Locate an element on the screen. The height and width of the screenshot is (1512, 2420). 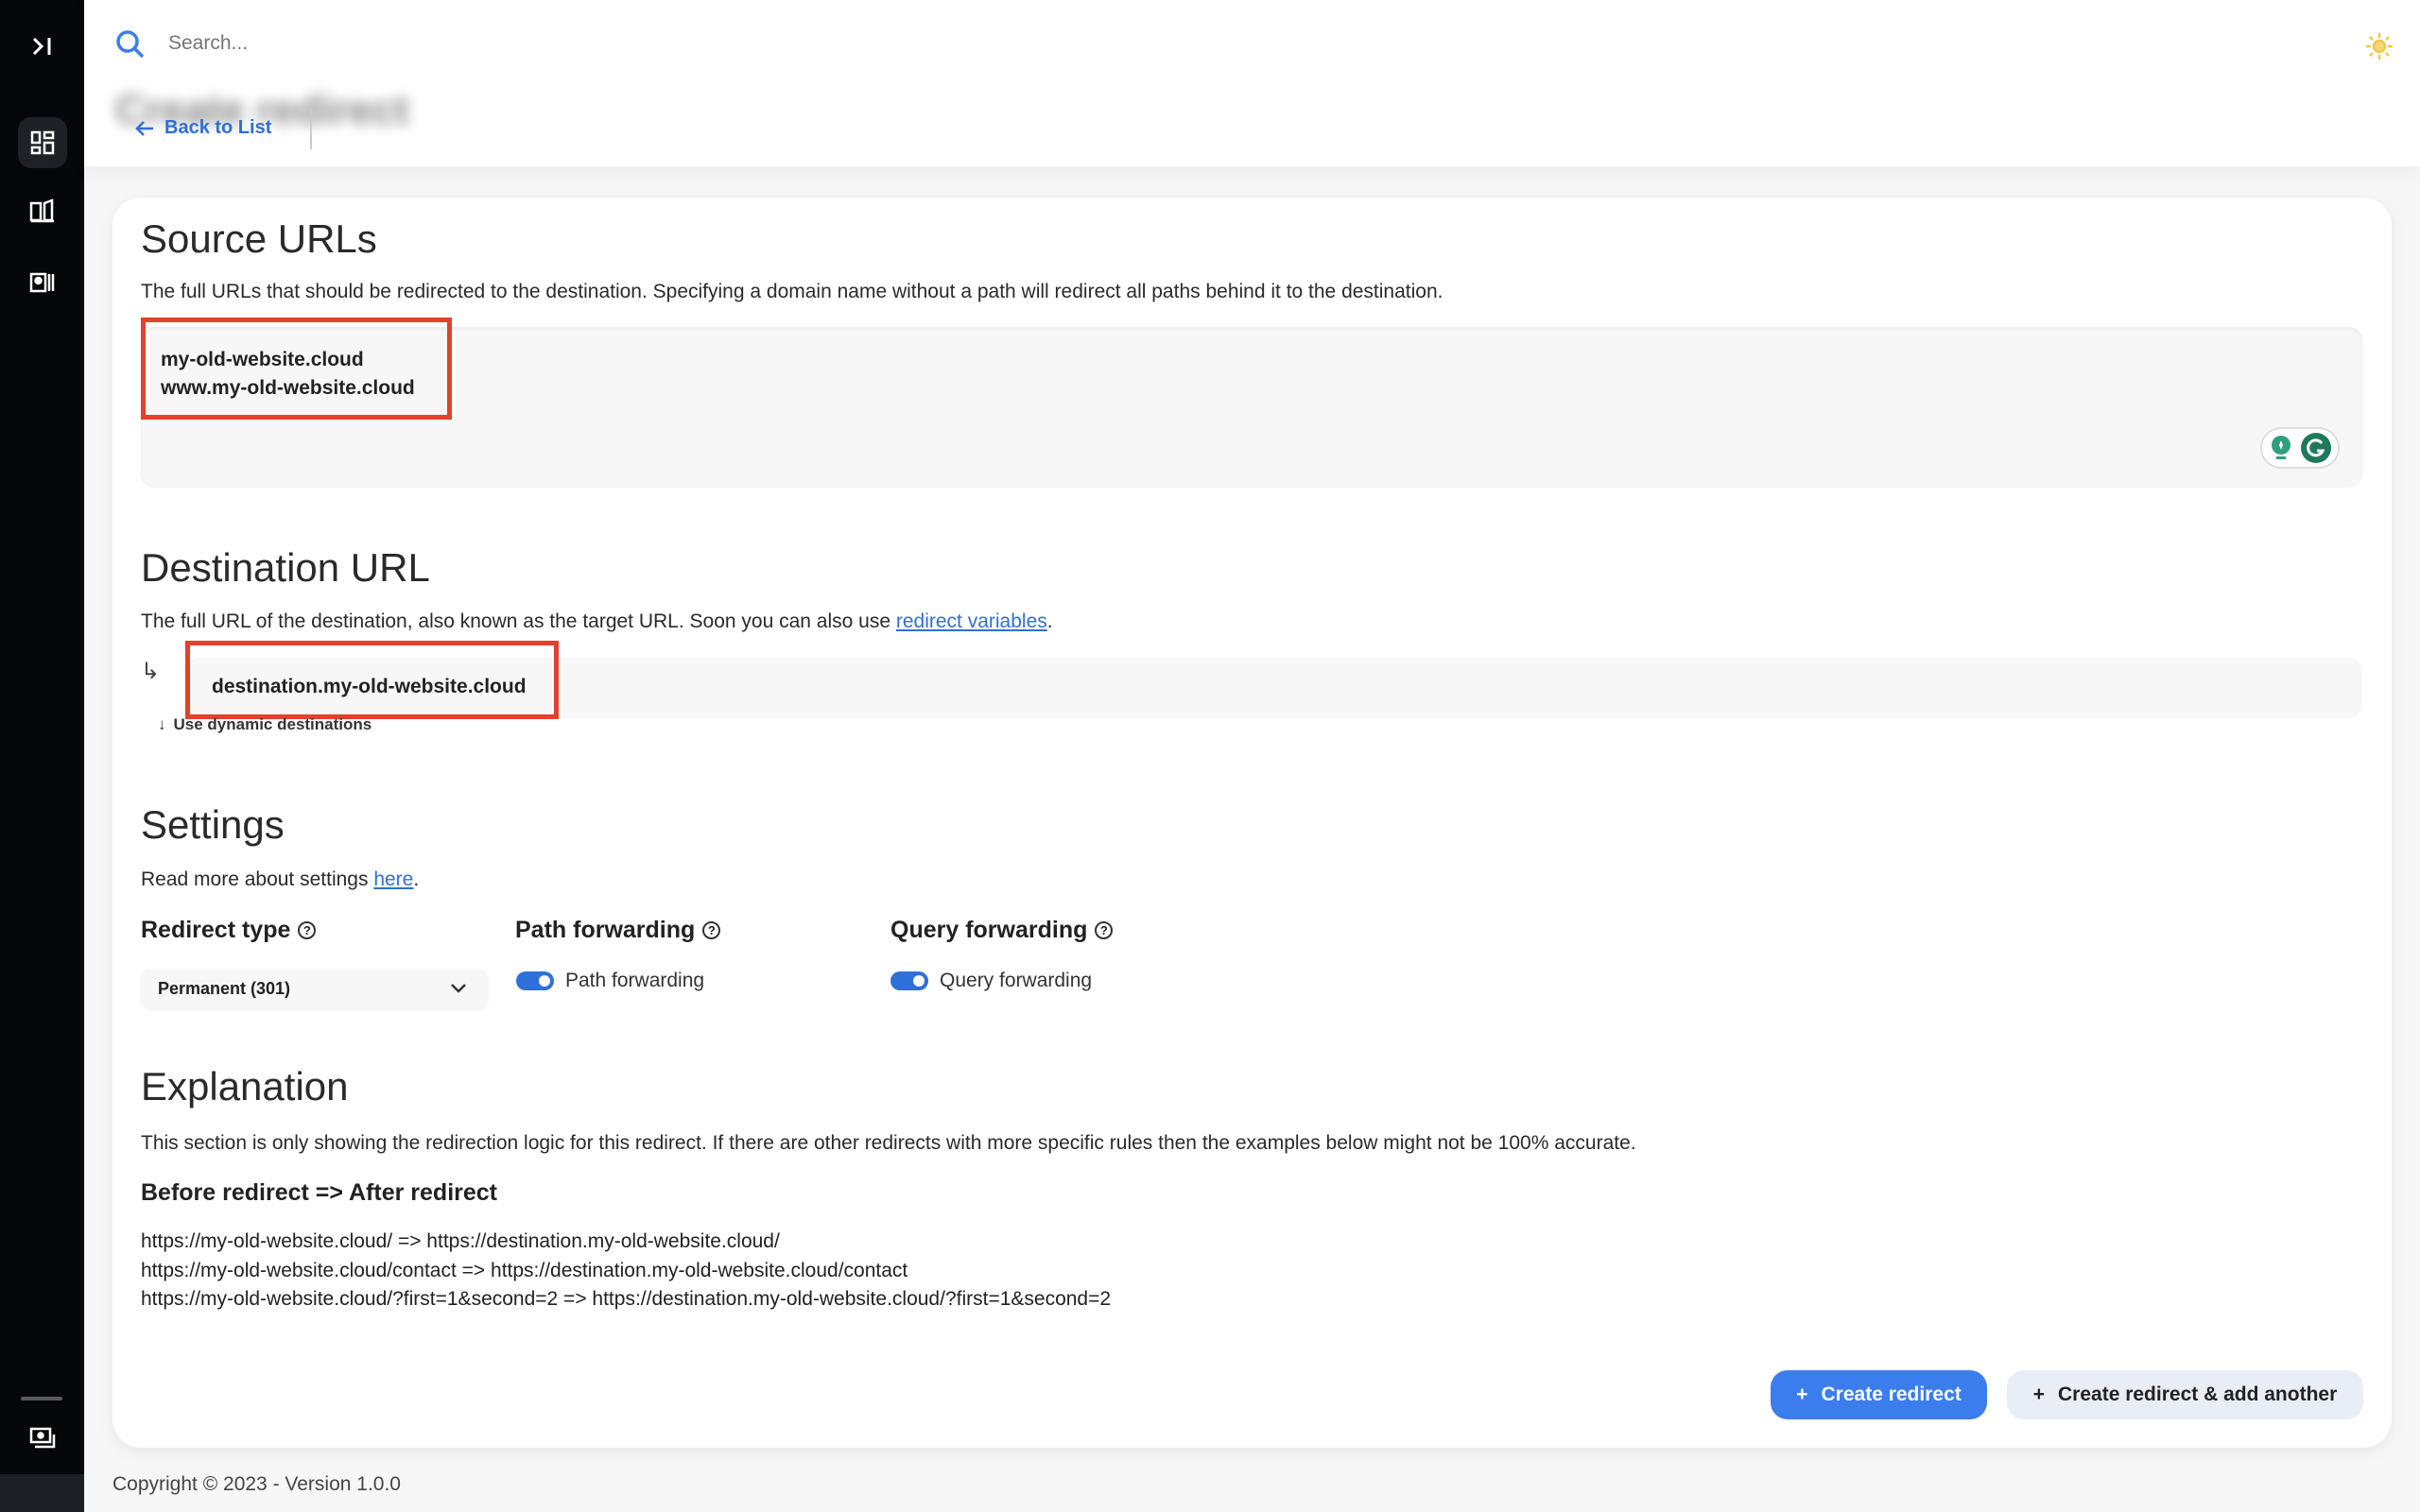
arrow-down-icon: ↓ is located at coordinates (162, 724).